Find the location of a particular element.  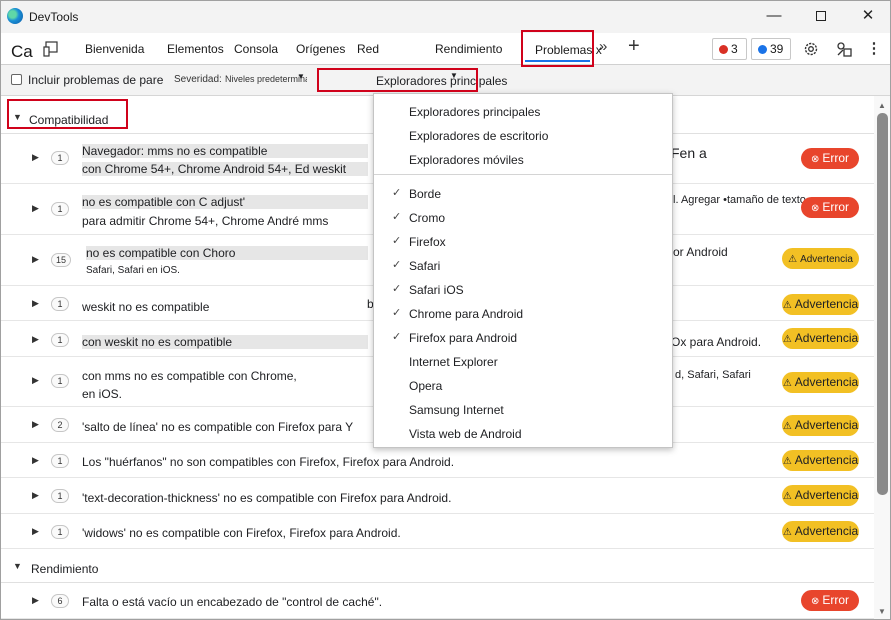

dropdown-option-chrome-android: Chrome para Android is located at coordinates (466, 314).